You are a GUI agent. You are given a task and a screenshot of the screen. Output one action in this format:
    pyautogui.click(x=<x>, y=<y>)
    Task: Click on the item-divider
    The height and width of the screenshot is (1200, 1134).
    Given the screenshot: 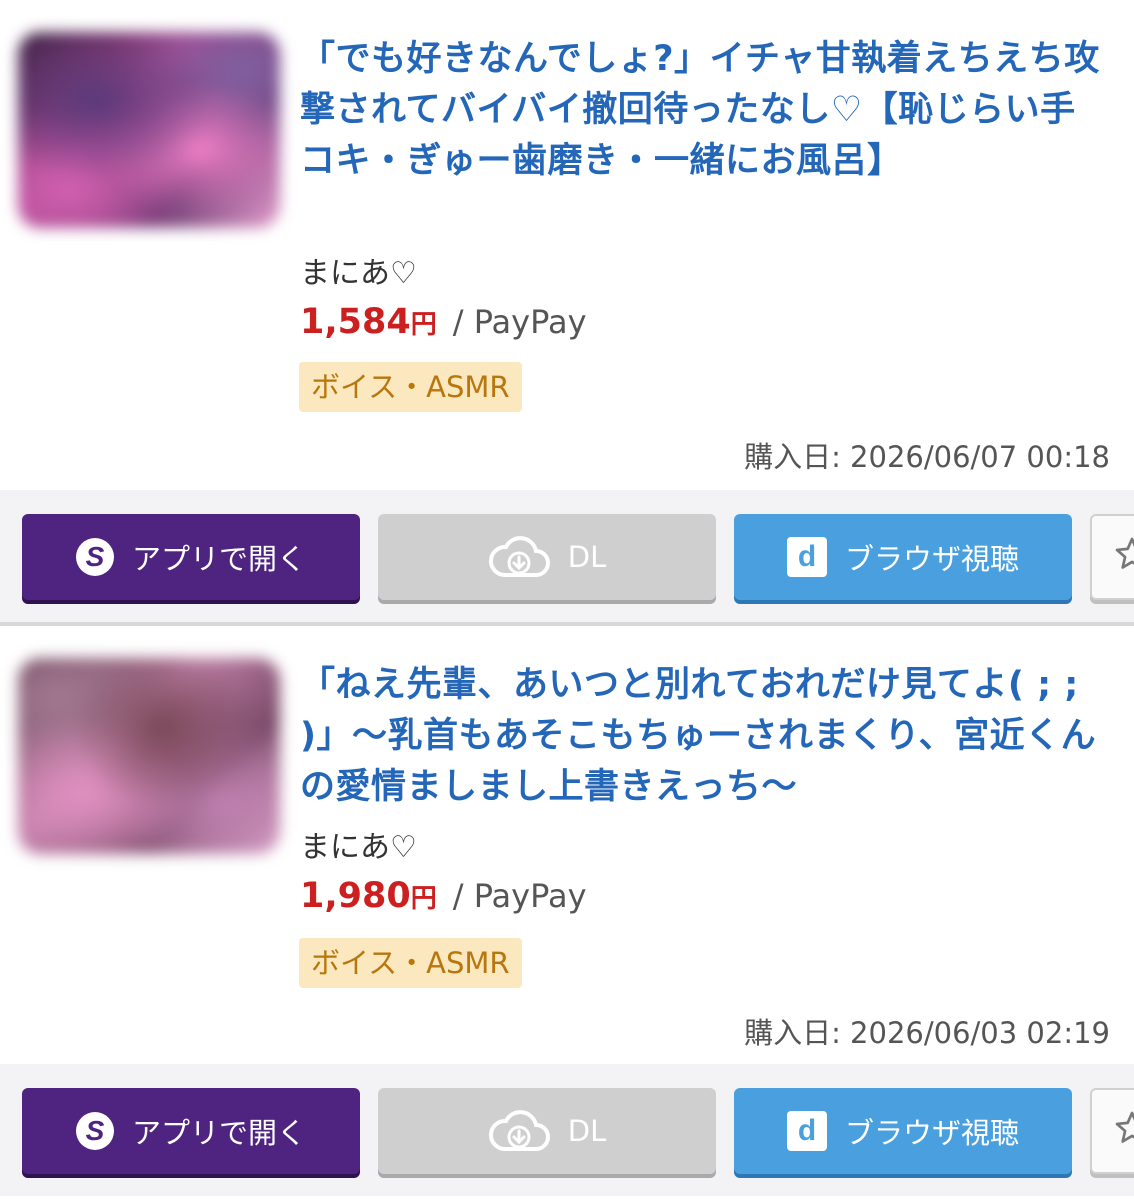 What is the action you would take?
    pyautogui.click(x=567, y=624)
    